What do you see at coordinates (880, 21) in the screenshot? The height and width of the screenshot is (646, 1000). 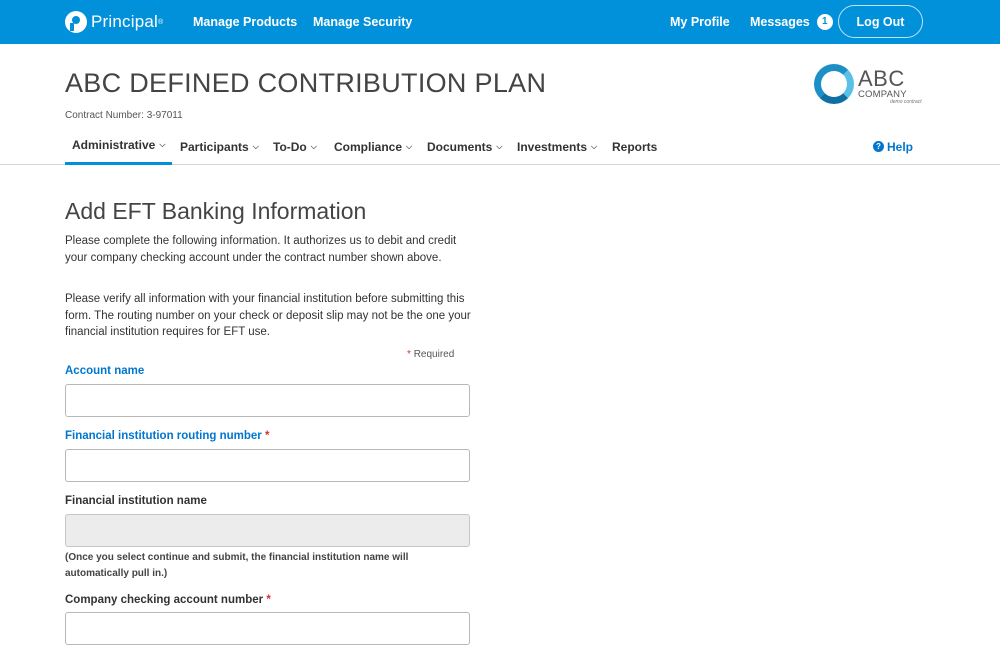 I see `logout-button: Log Out` at bounding box center [880, 21].